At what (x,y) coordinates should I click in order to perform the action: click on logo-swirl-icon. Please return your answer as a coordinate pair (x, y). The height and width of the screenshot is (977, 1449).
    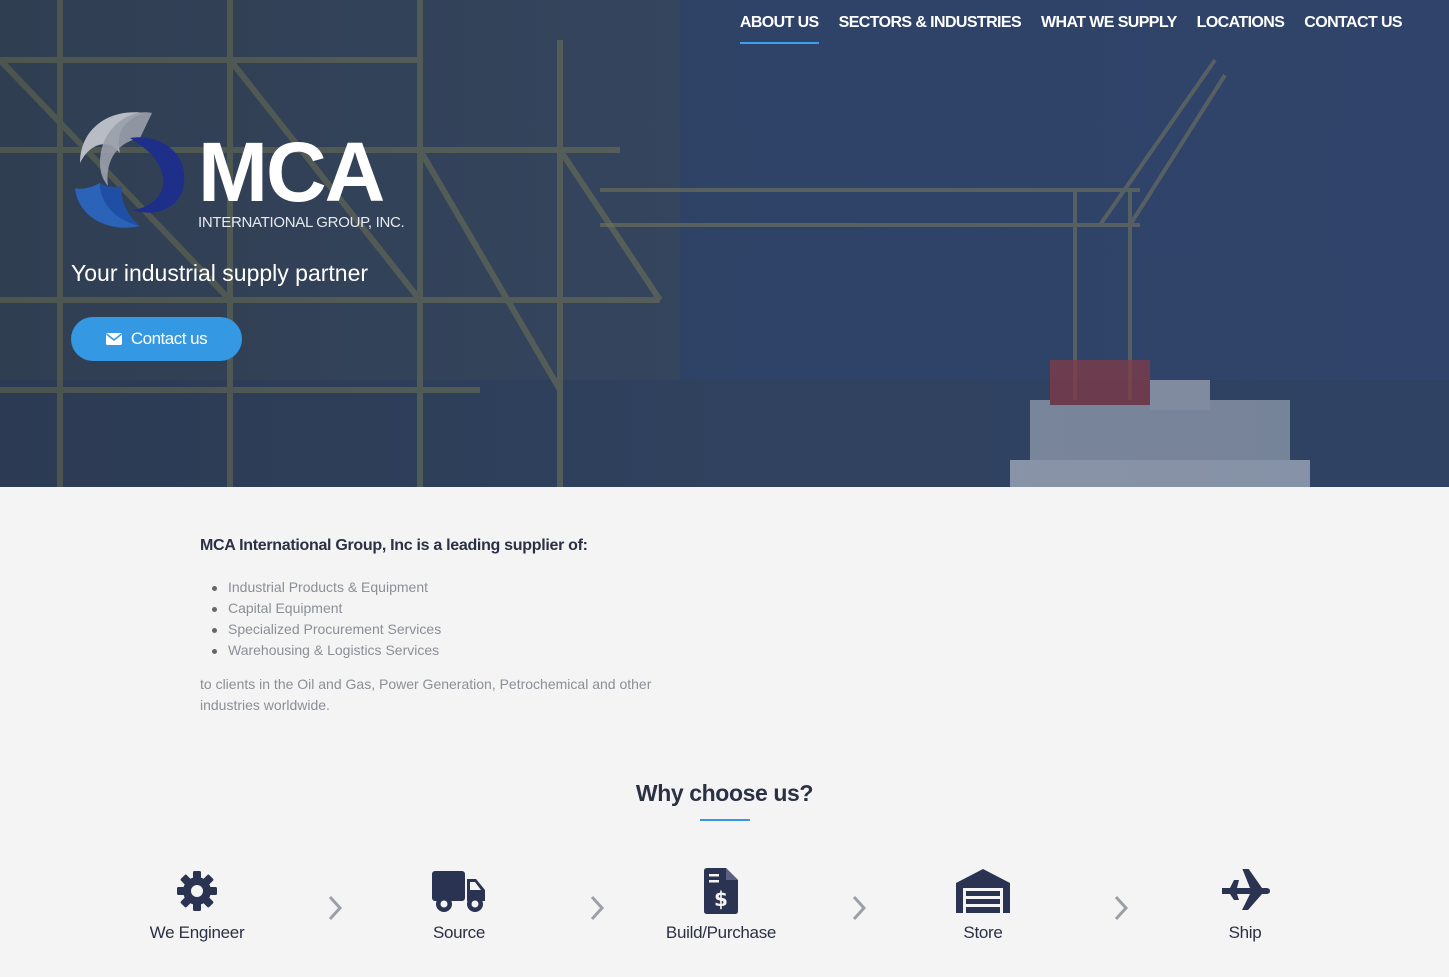
    Looking at the image, I should click on (130, 170).